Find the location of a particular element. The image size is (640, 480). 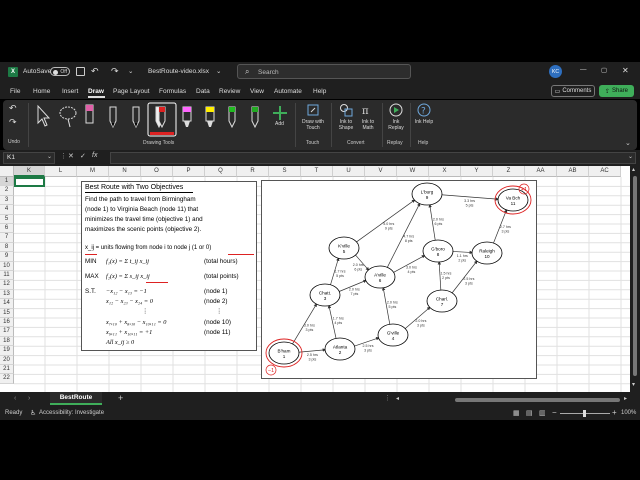

scroll-up-icon: ▴ is located at coordinates (633, 169).